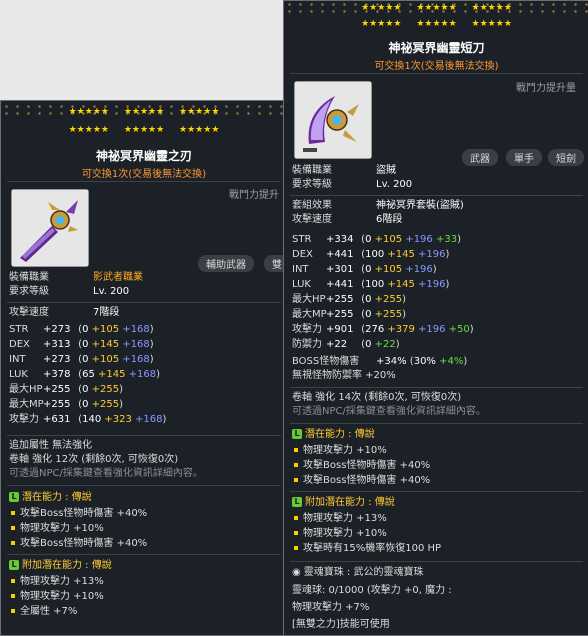 This screenshot has width=588, height=636. Describe the element at coordinates (366, 549) in the screenshot. I see `additional-potential-line: 攻擊時有15%機率恢復100 HP` at that location.